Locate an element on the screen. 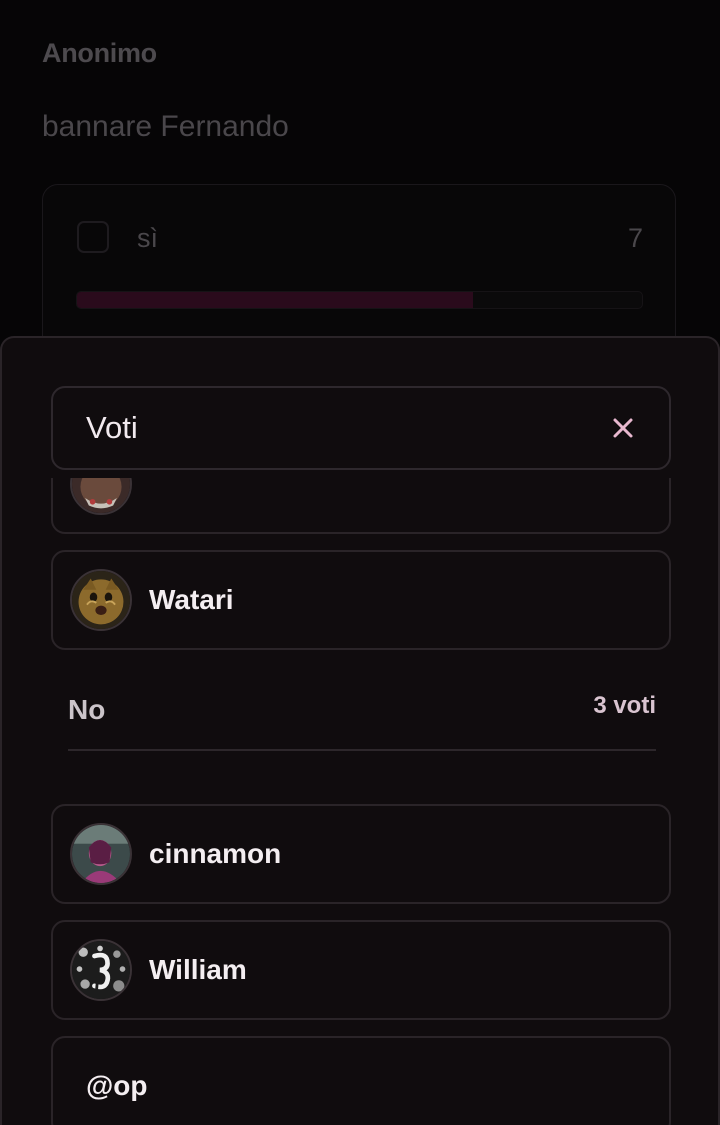 Image resolution: width=720 pixels, height=1125 pixels. voter-card-op: @op is located at coordinates (361, 1080).